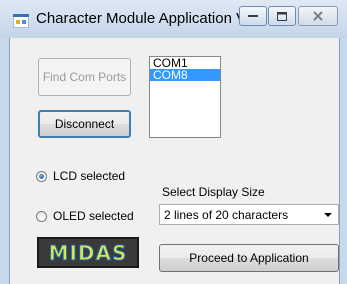 This screenshot has height=284, width=347. I want to click on disconnect-button: Disconnect, so click(84, 124).